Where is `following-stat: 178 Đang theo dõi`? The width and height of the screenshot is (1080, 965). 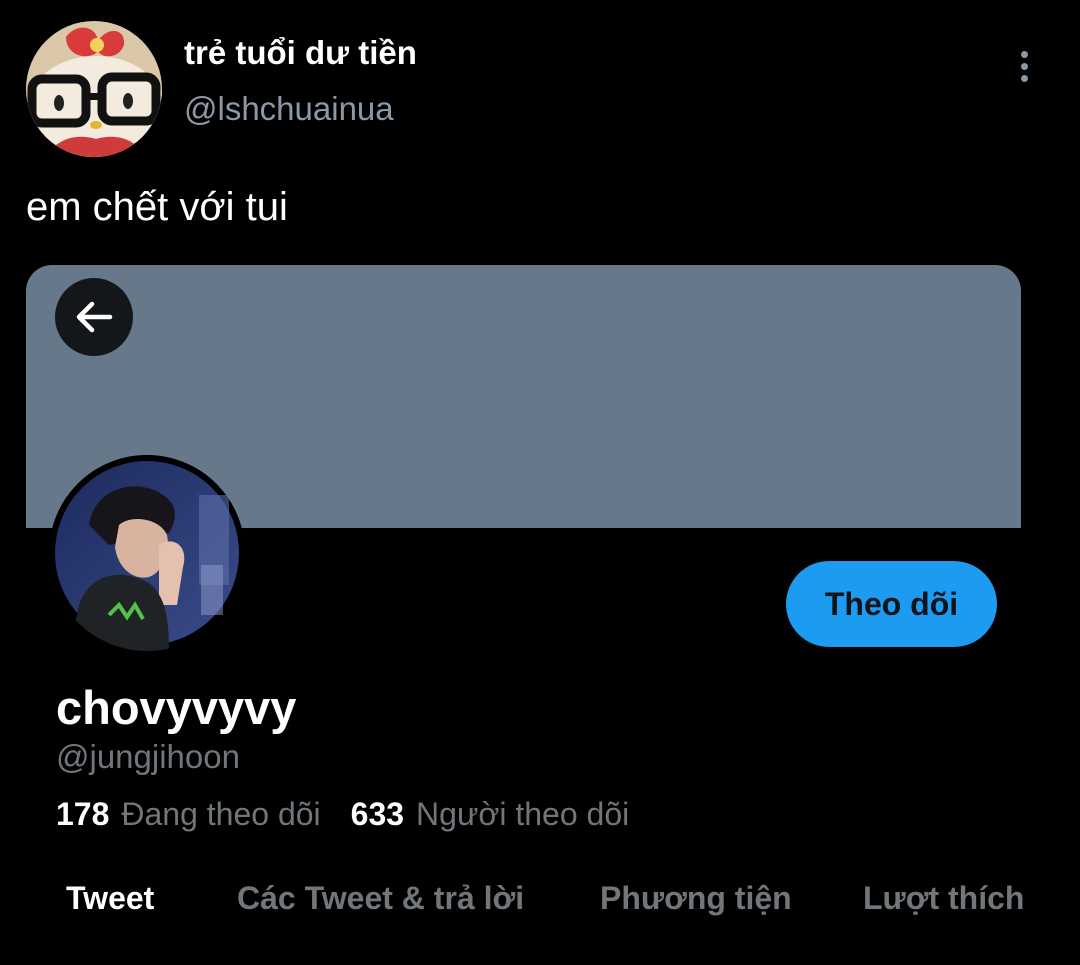 following-stat: 178 Đang theo dõi is located at coordinates (188, 814).